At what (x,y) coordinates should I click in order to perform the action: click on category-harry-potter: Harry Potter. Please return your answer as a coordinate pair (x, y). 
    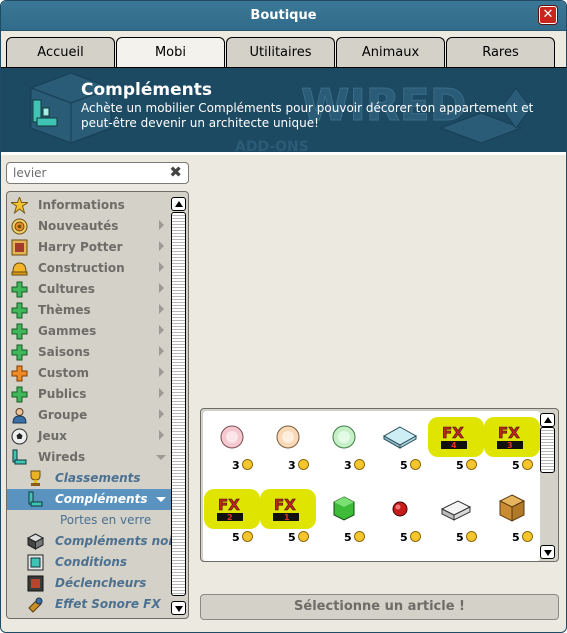
    Looking at the image, I should click on (89, 247).